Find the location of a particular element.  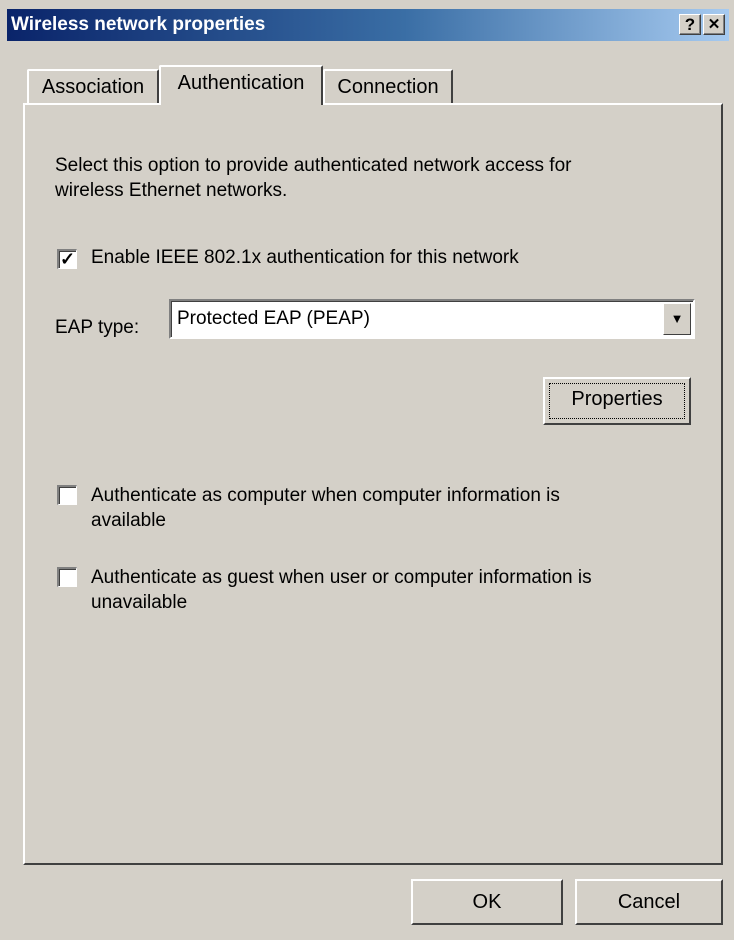

ok-button: OK is located at coordinates (487, 902).